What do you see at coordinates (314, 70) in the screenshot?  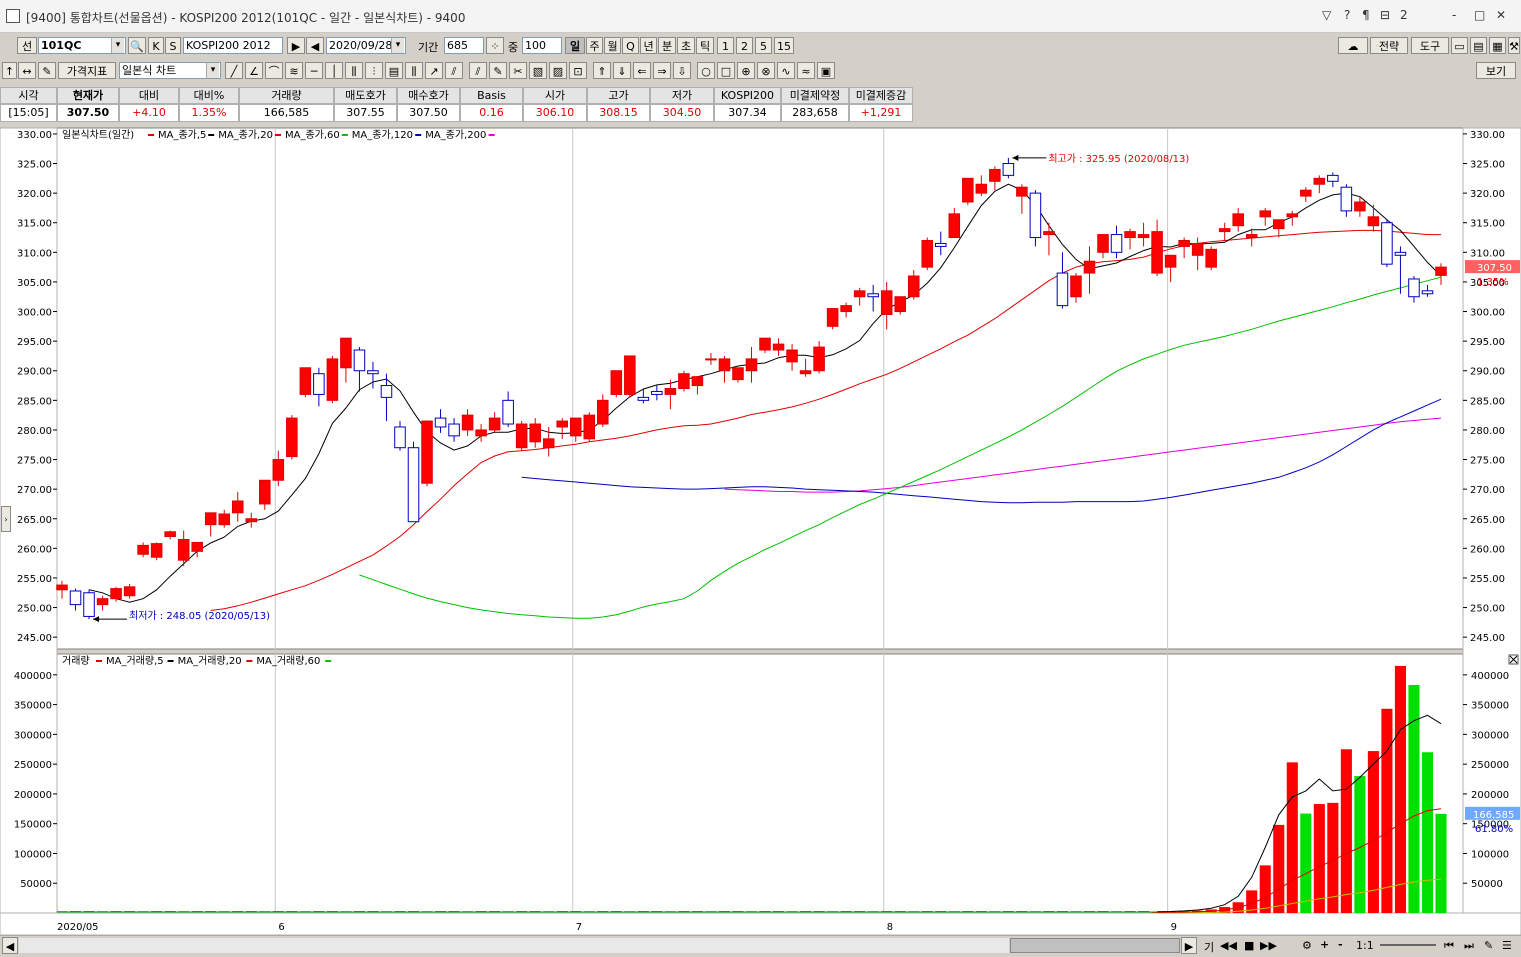 I see `draw-tool-icon: ─` at bounding box center [314, 70].